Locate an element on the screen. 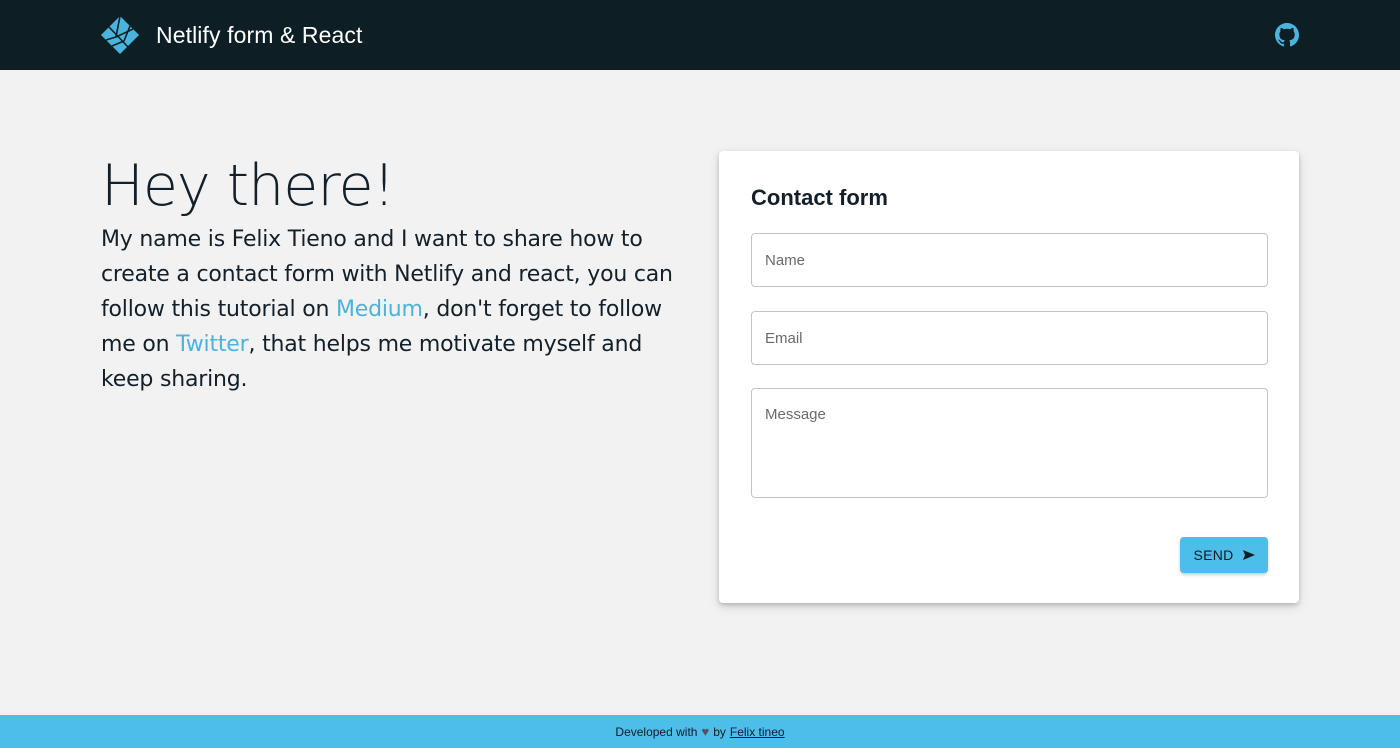 The height and width of the screenshot is (748, 1400). author-link: Felix tineo is located at coordinates (757, 732).